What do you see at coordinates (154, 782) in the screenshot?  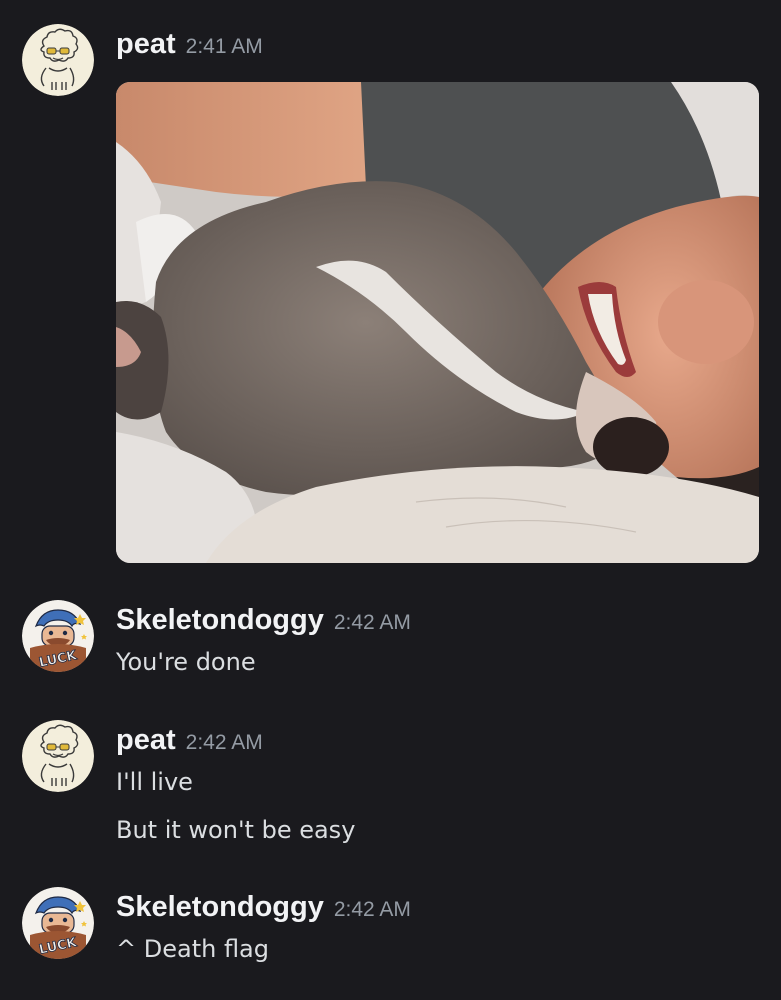 I see `message-text: I'll live` at bounding box center [154, 782].